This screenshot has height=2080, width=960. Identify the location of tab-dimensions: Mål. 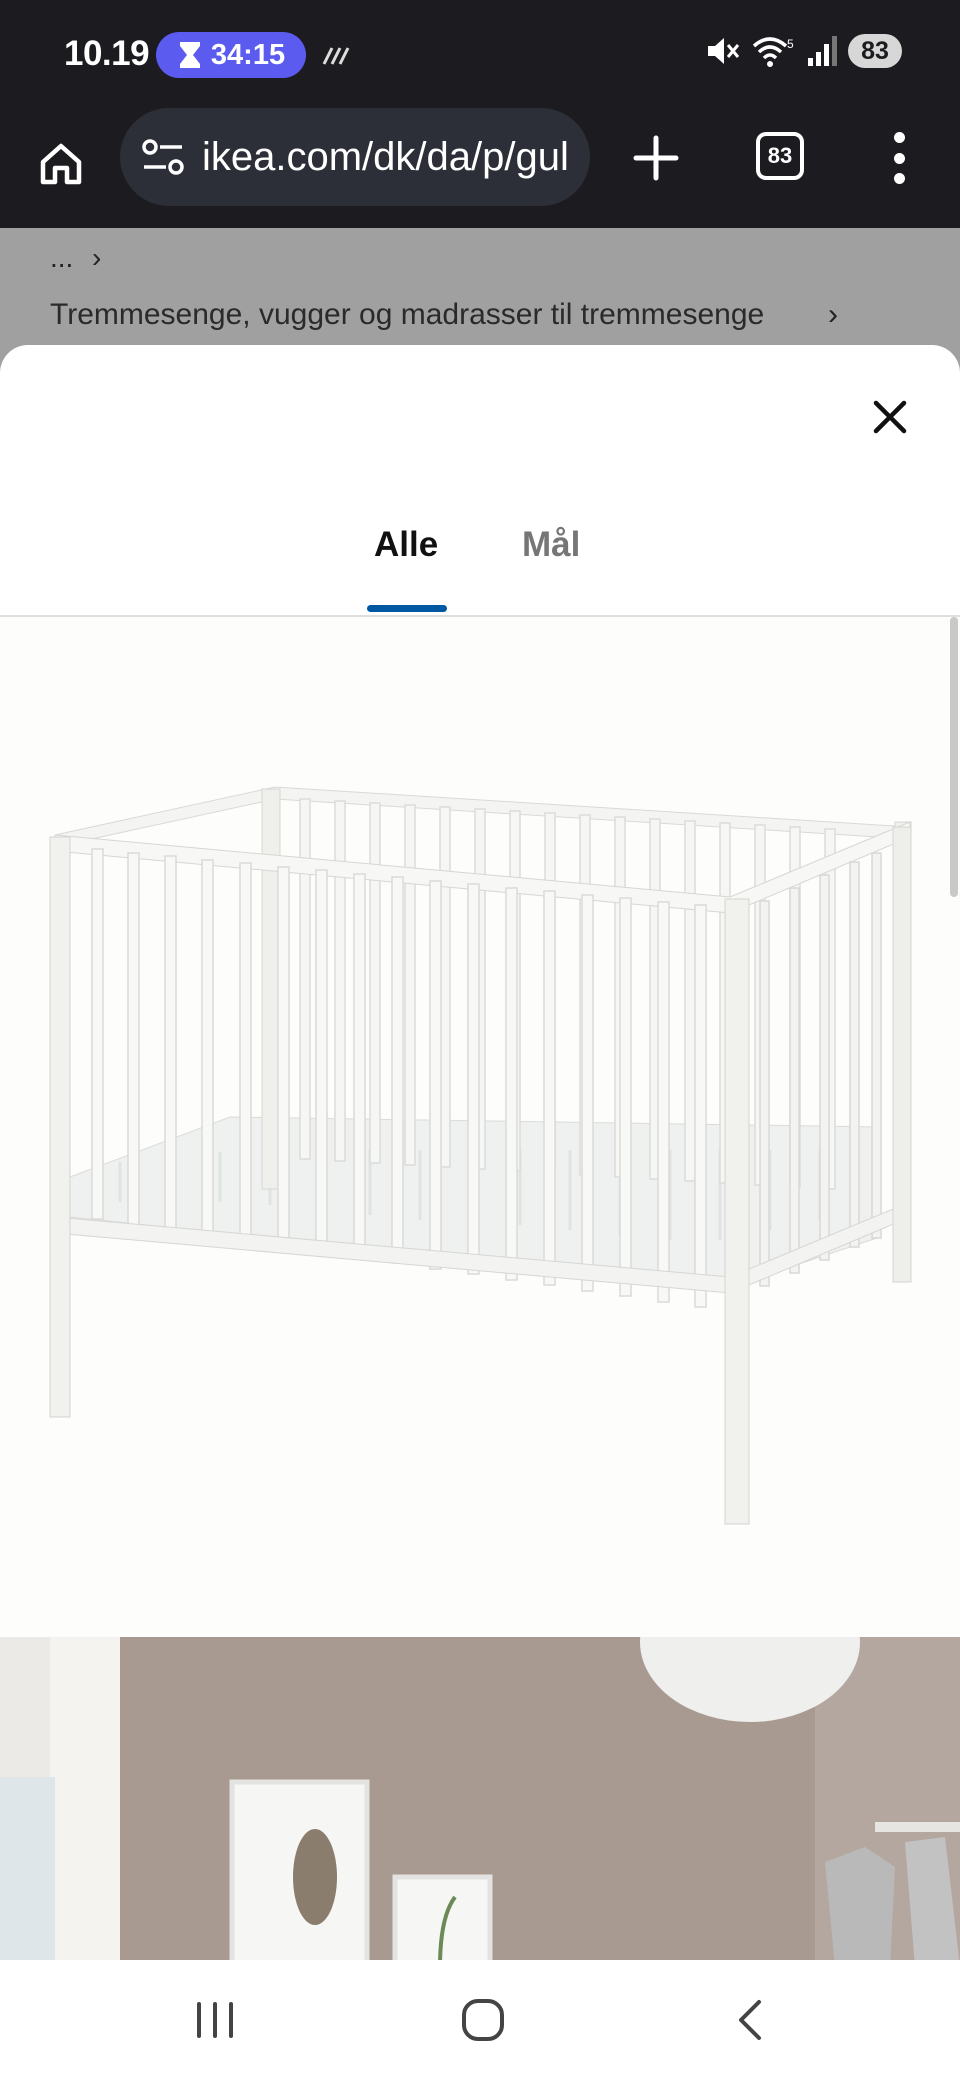
(551, 545).